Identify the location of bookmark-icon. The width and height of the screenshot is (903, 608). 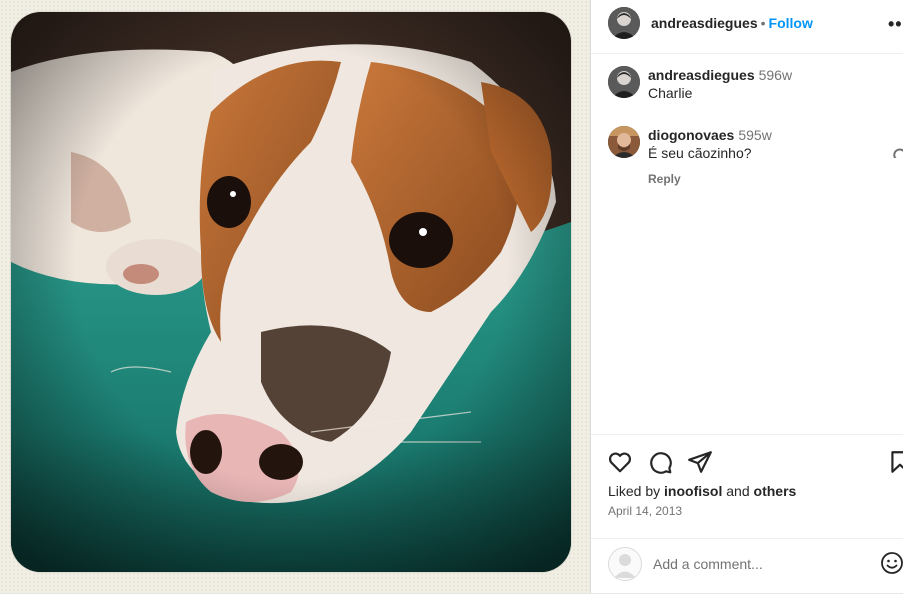
(895, 462).